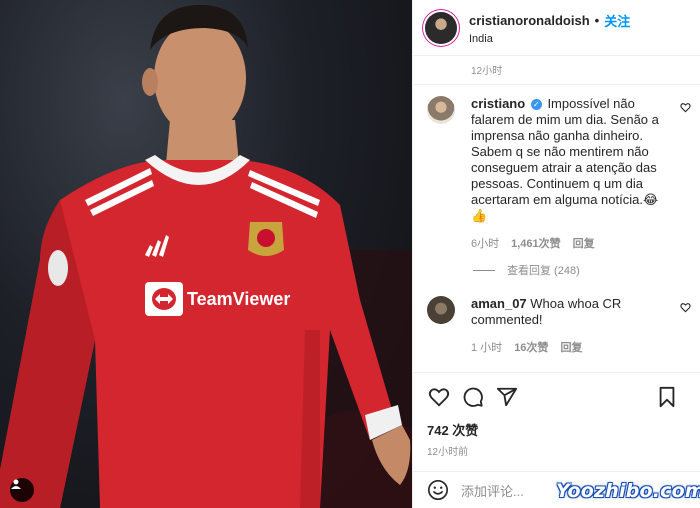  What do you see at coordinates (441, 27) in the screenshot?
I see `author-avatar` at bounding box center [441, 27].